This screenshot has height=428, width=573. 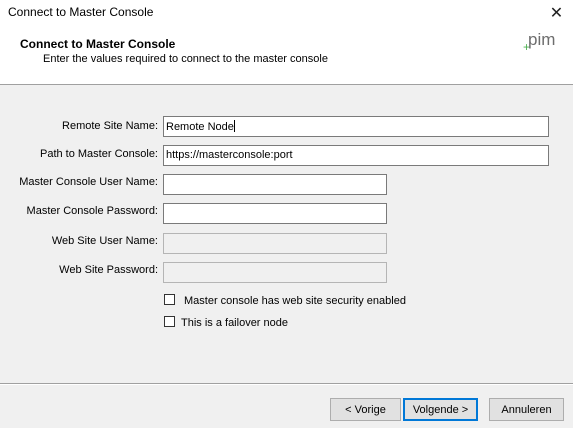 What do you see at coordinates (275, 272) in the screenshot?
I see `web-site-password-input` at bounding box center [275, 272].